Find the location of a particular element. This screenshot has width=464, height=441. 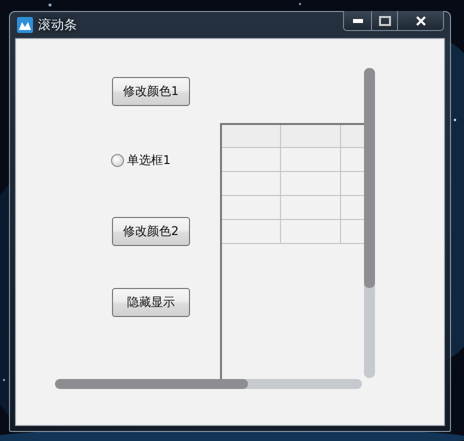

radio-option: 单选框1 is located at coordinates (141, 160).